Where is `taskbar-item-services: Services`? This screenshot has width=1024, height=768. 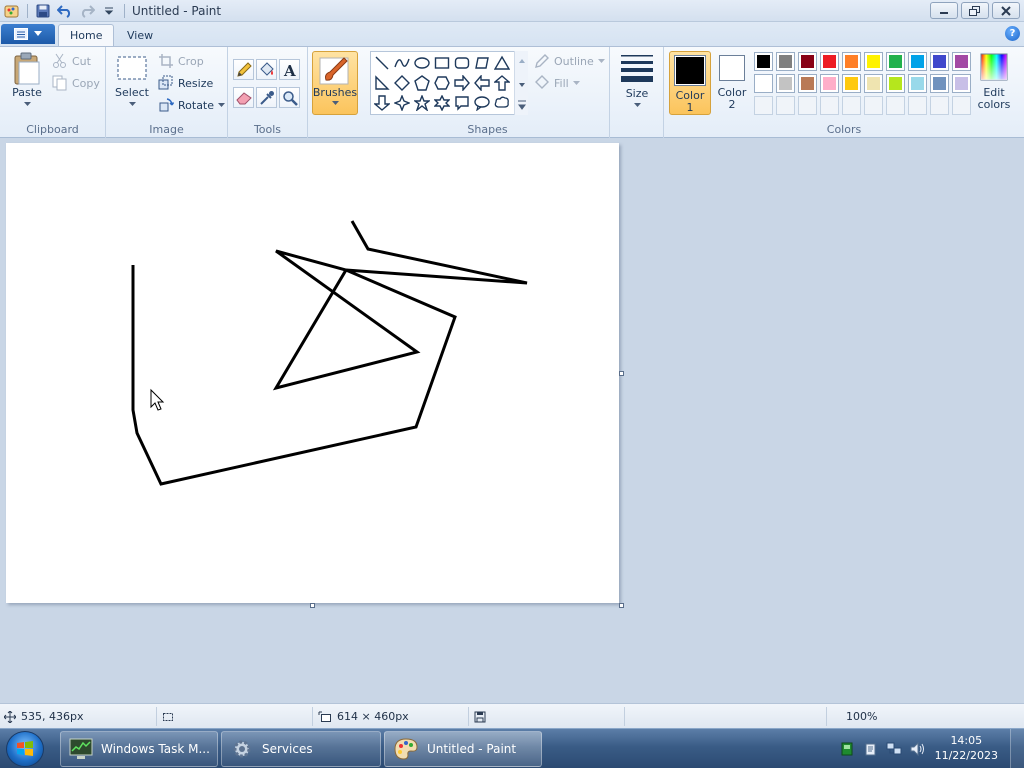
taskbar-item-services: Services is located at coordinates (301, 749).